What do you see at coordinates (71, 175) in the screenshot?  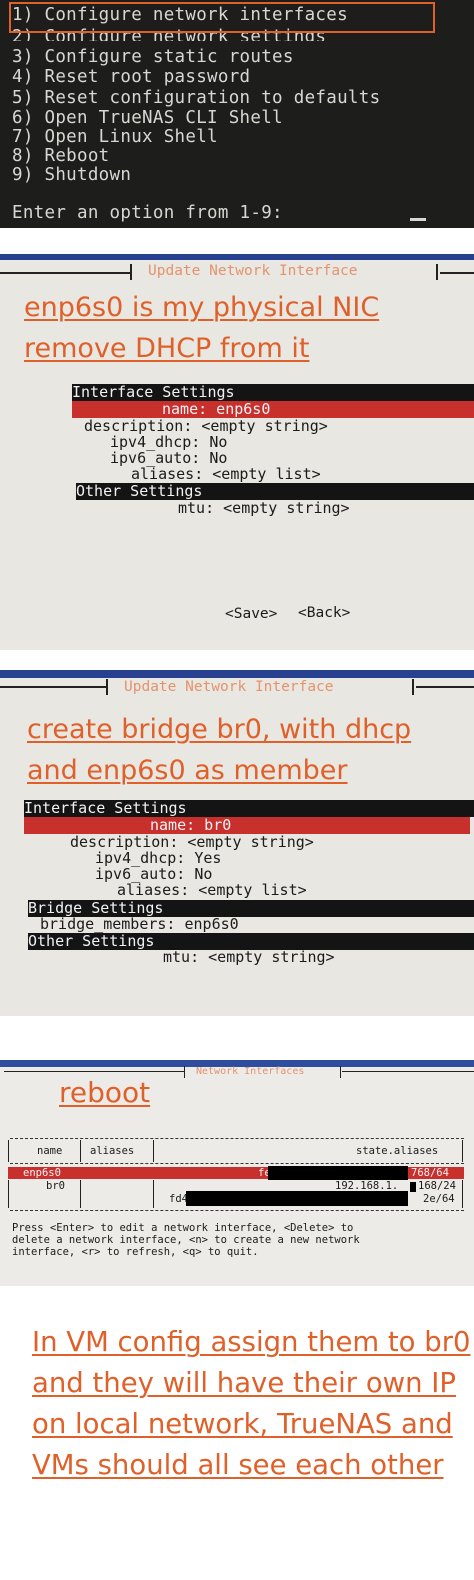 I see `menu-option-9: 9) Shutdown` at bounding box center [71, 175].